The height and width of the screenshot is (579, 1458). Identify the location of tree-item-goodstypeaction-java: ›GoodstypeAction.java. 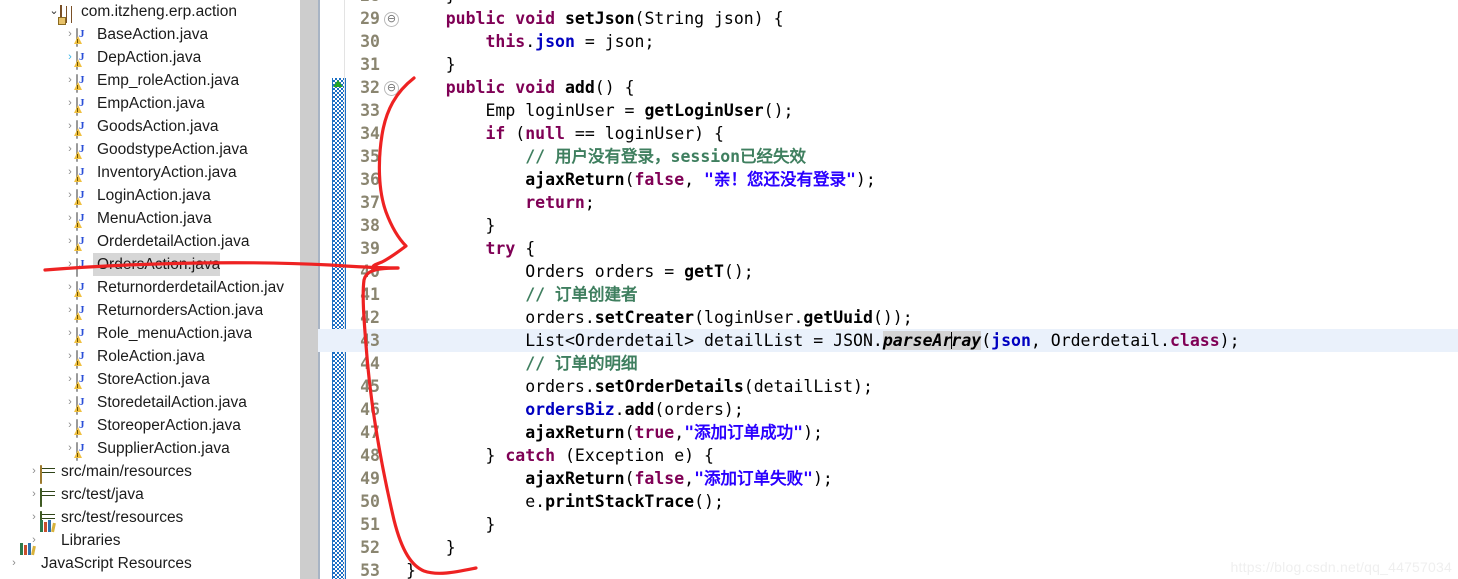
(156, 150).